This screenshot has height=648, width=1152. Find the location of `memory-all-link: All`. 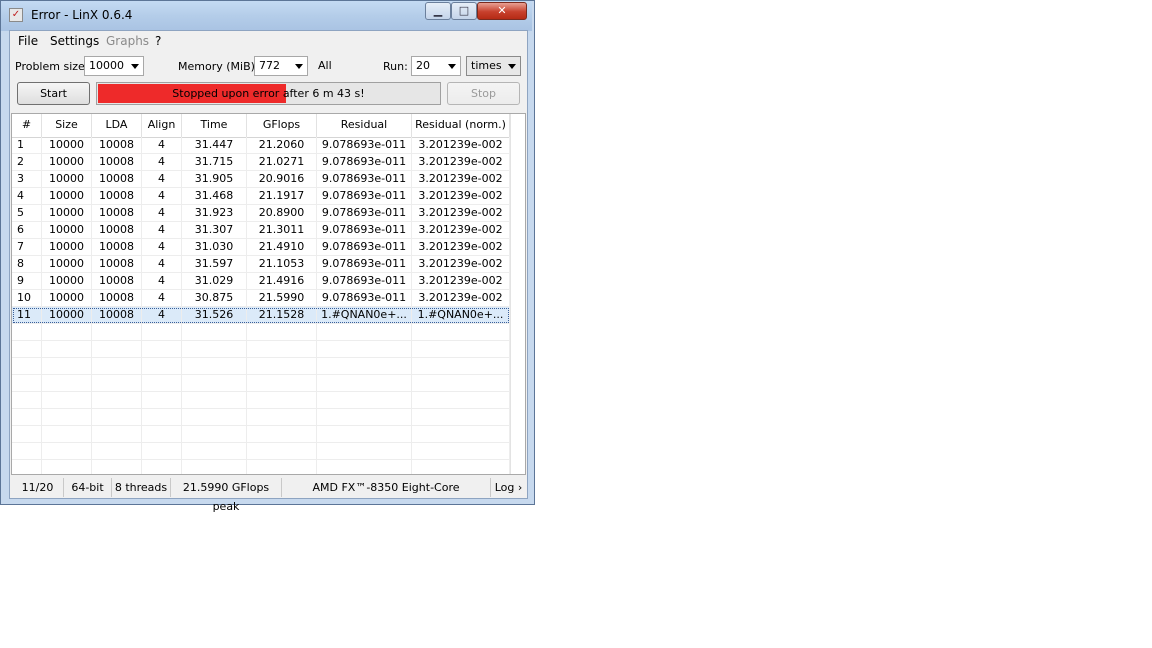

memory-all-link: All is located at coordinates (325, 65).